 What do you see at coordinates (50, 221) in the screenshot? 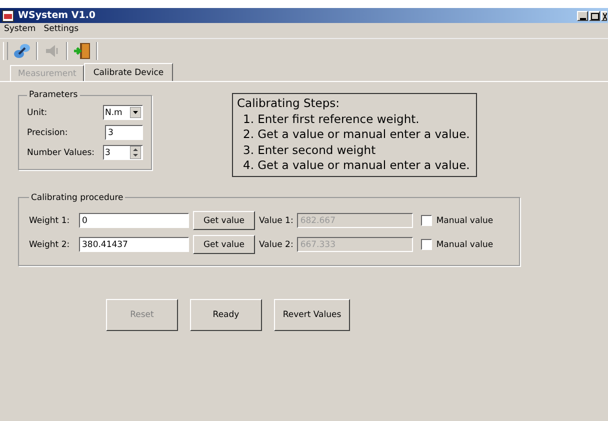
I see `field-label: Weight 1:` at bounding box center [50, 221].